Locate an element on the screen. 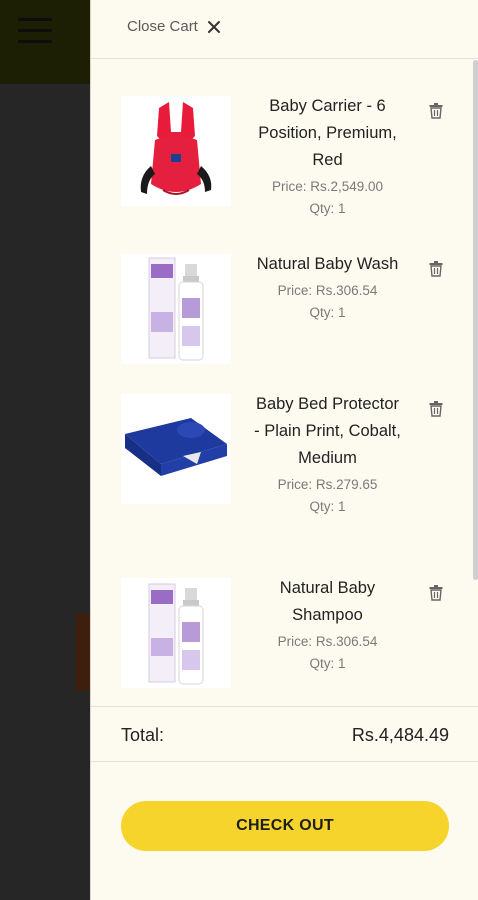 The height and width of the screenshot is (900, 478). cart-header: Close Cart is located at coordinates (284, 29).